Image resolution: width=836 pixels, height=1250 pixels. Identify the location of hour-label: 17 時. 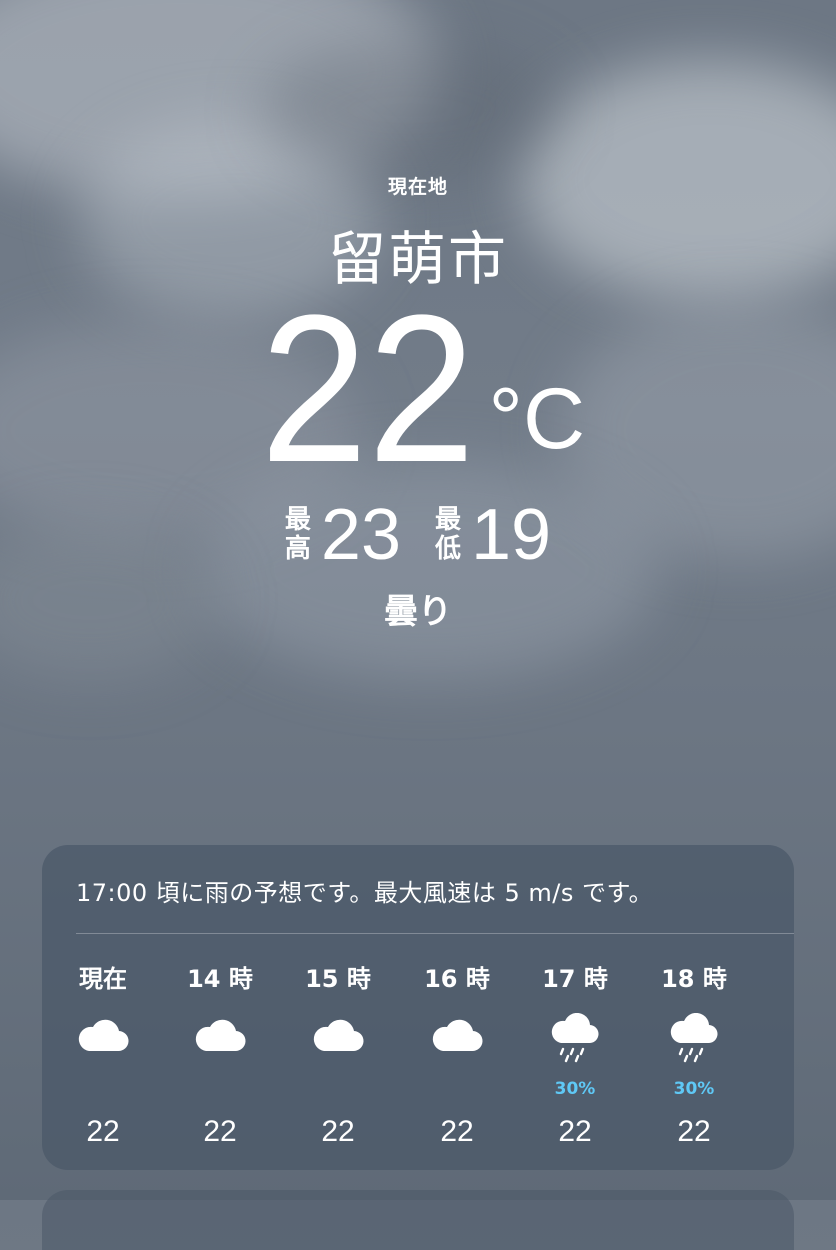
(575, 979).